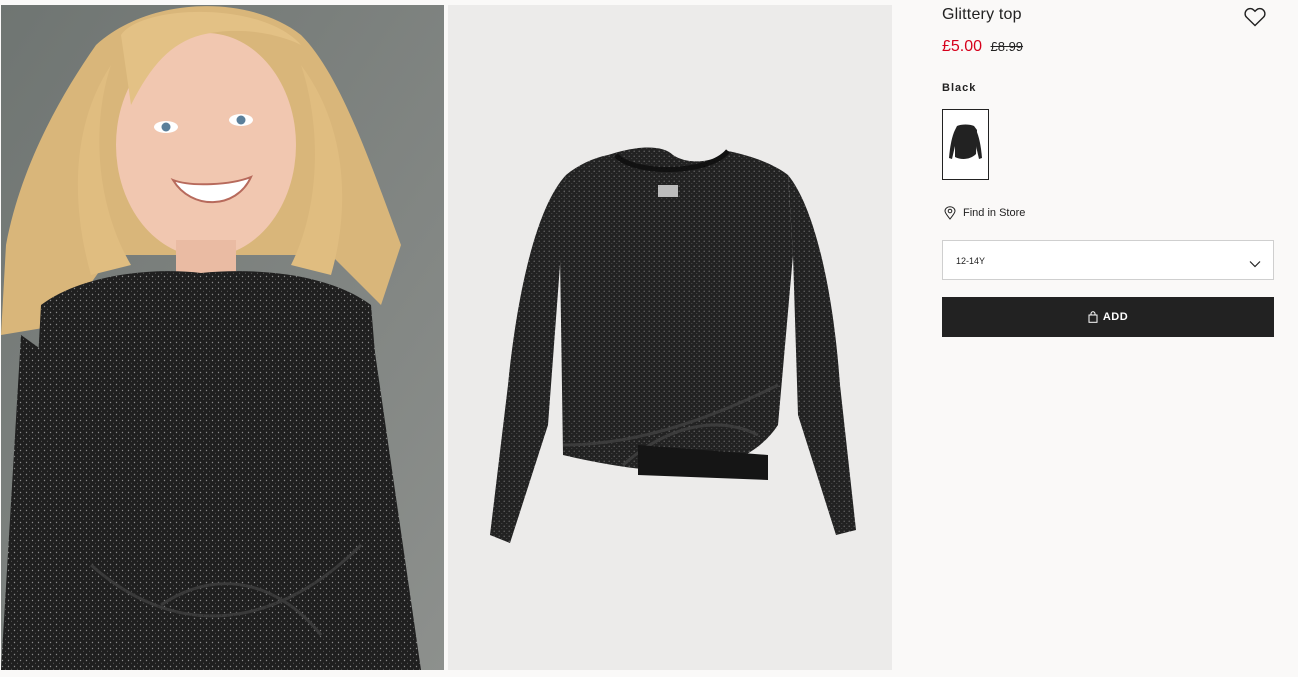  What do you see at coordinates (1115, 317) in the screenshot?
I see `add-button-label: ADD` at bounding box center [1115, 317].